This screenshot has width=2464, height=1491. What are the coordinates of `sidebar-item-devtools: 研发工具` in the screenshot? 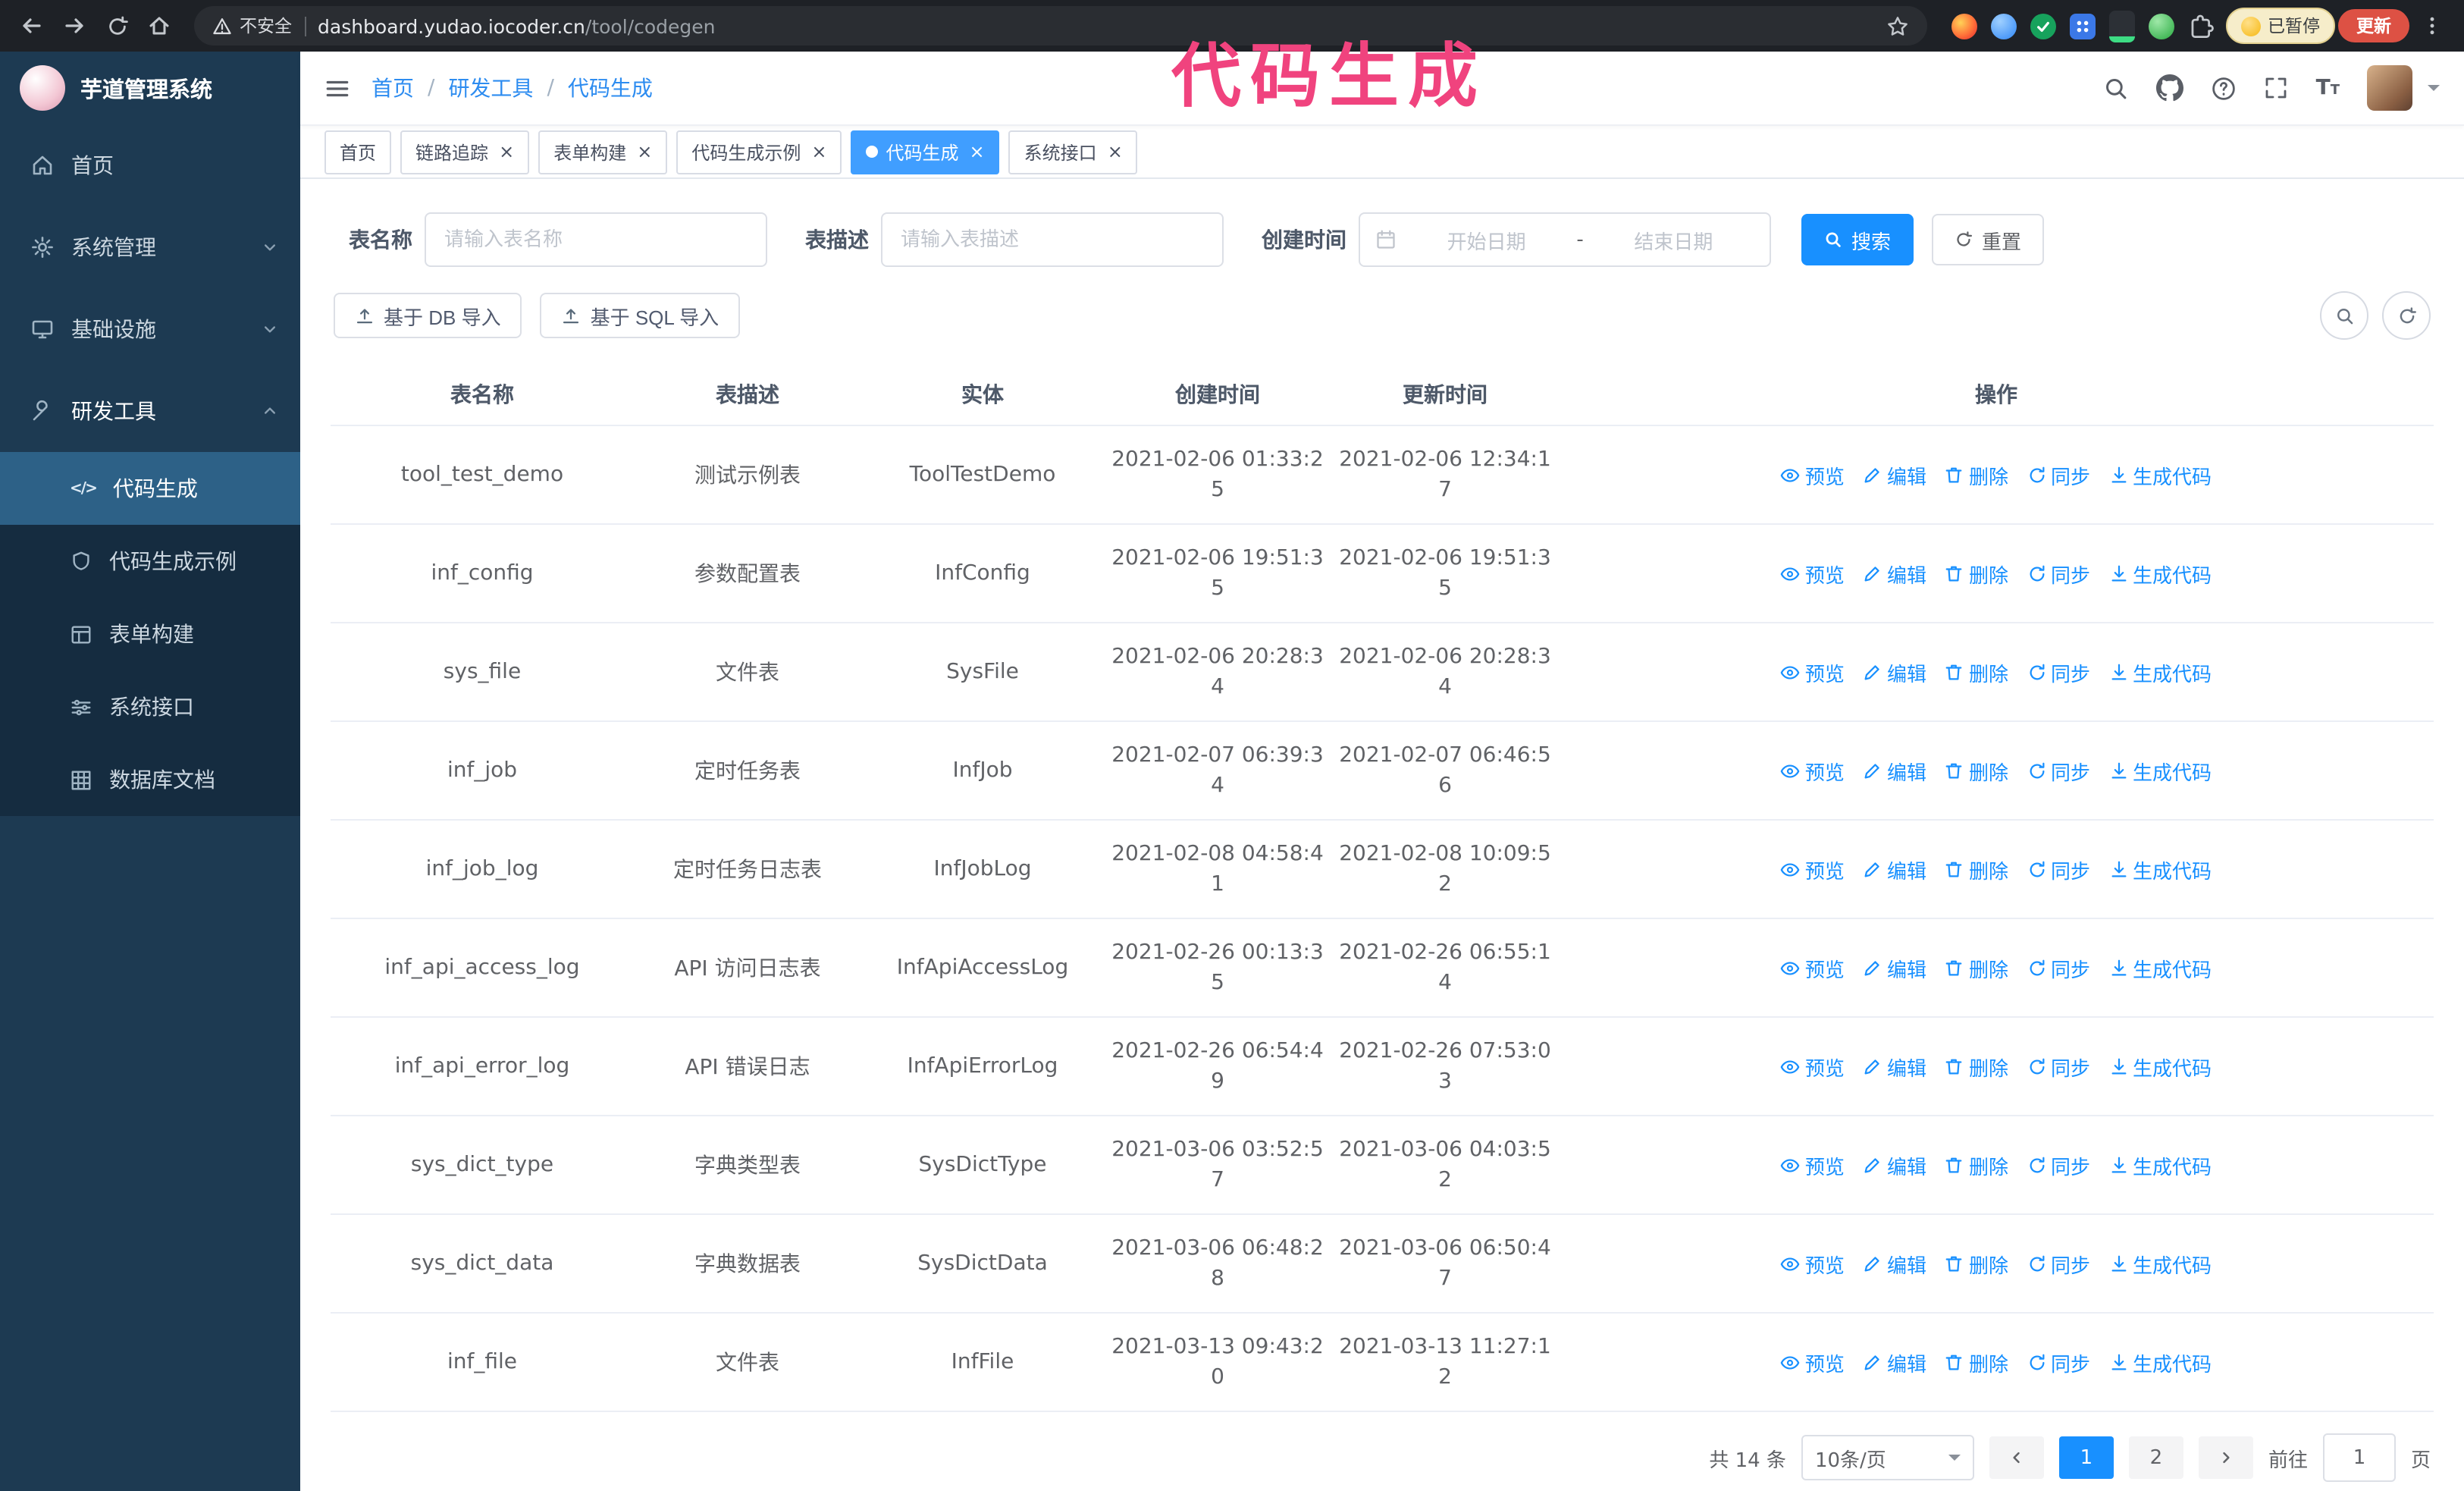 It's located at (150, 411).